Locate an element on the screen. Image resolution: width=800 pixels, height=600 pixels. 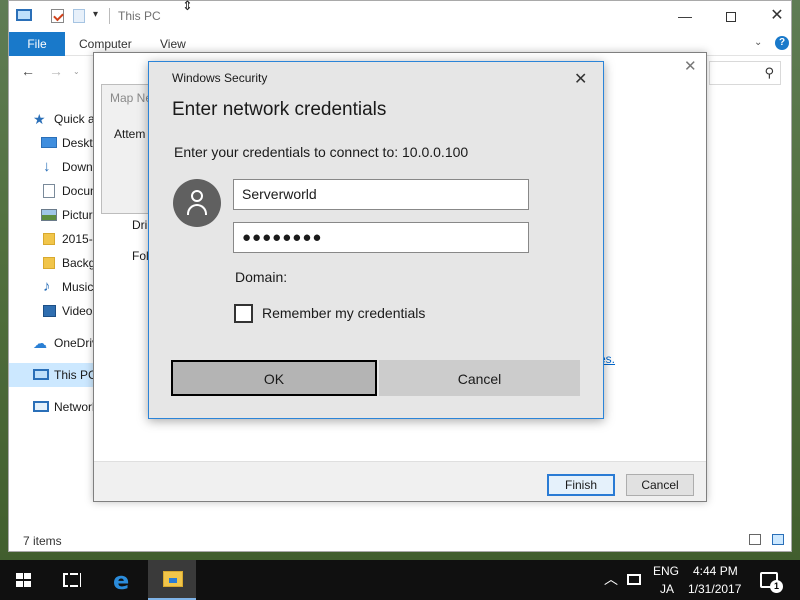
domain-label: Domain: is located at coordinates (261, 277).